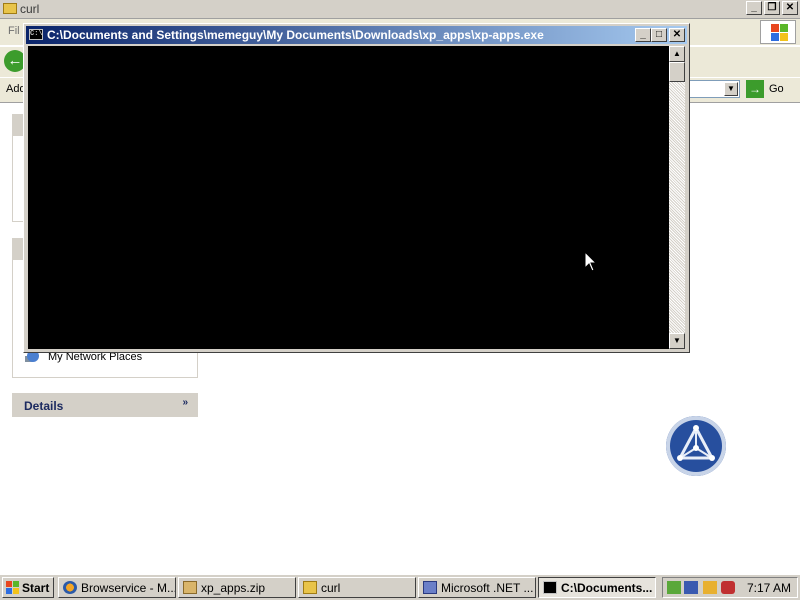  Describe the element at coordinates (105, 405) in the screenshot. I see `details-header: Details »` at that location.